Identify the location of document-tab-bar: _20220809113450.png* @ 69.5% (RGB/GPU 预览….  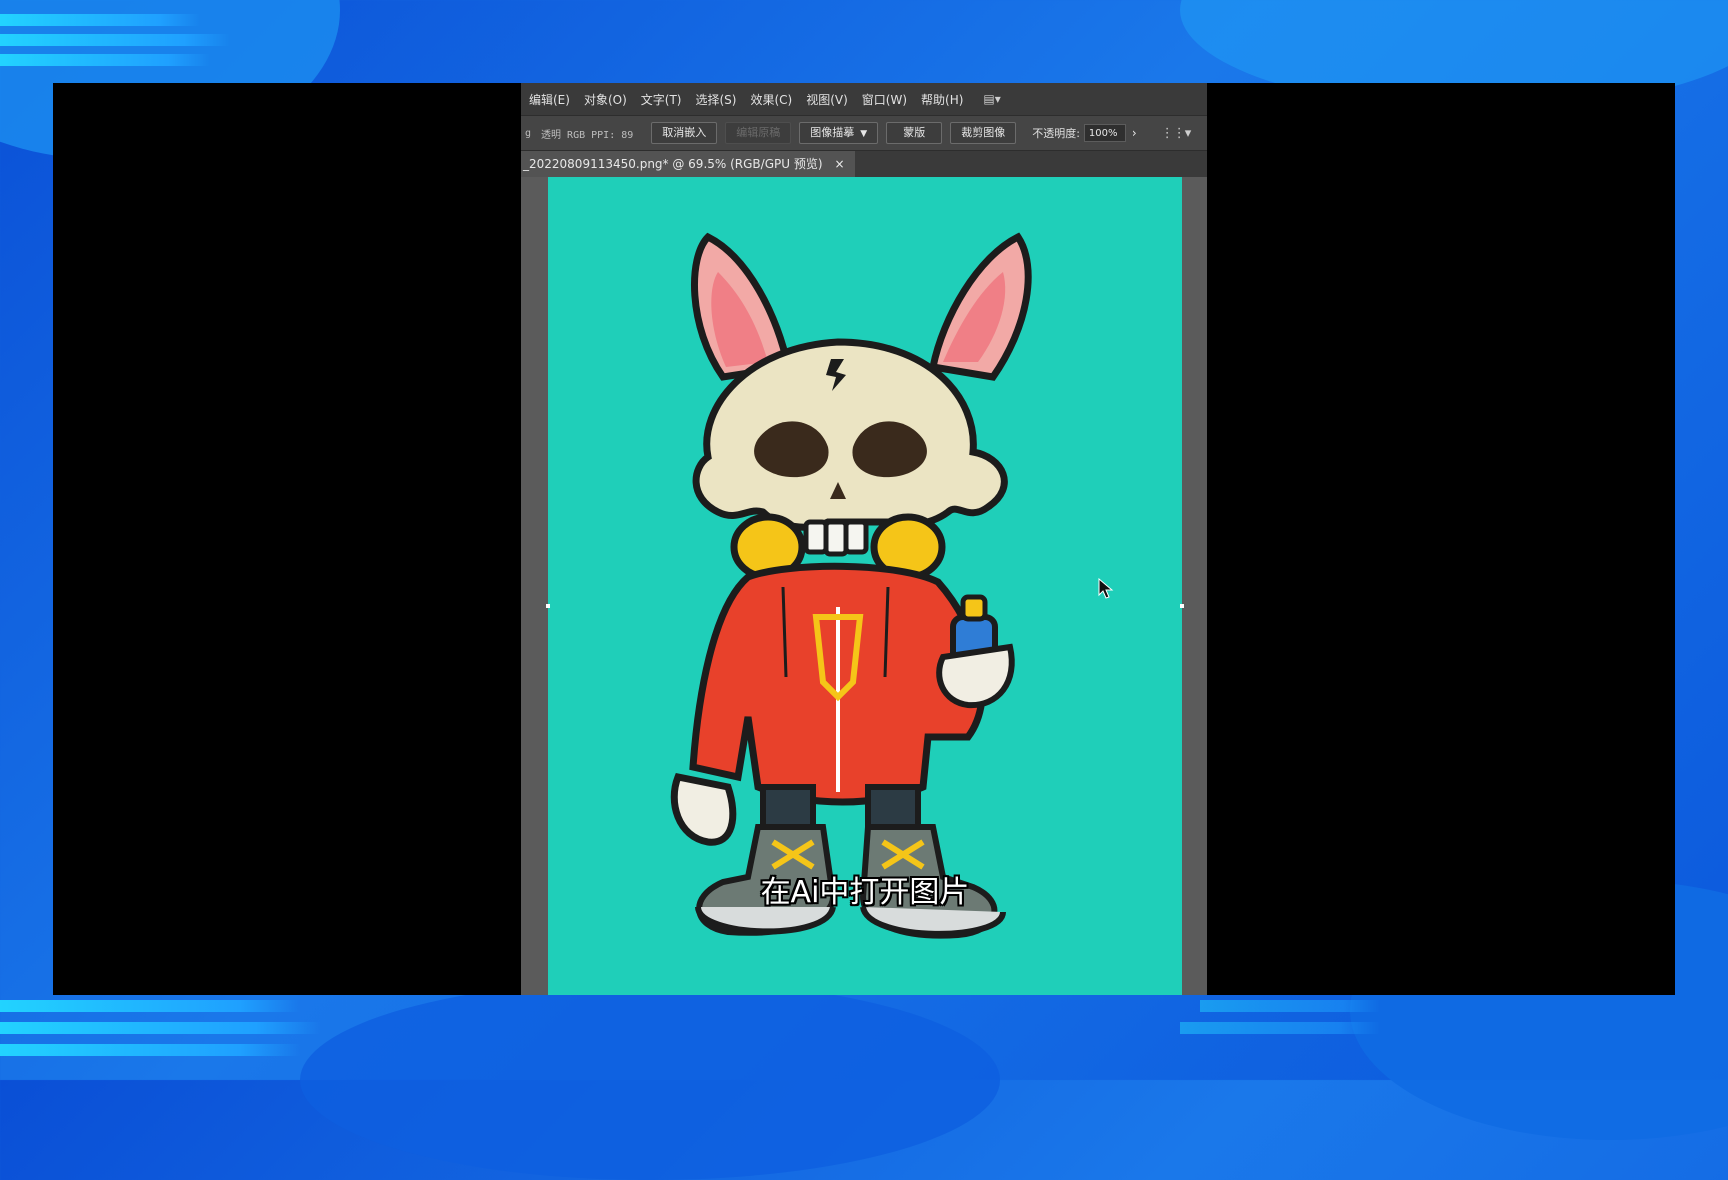
(864, 164).